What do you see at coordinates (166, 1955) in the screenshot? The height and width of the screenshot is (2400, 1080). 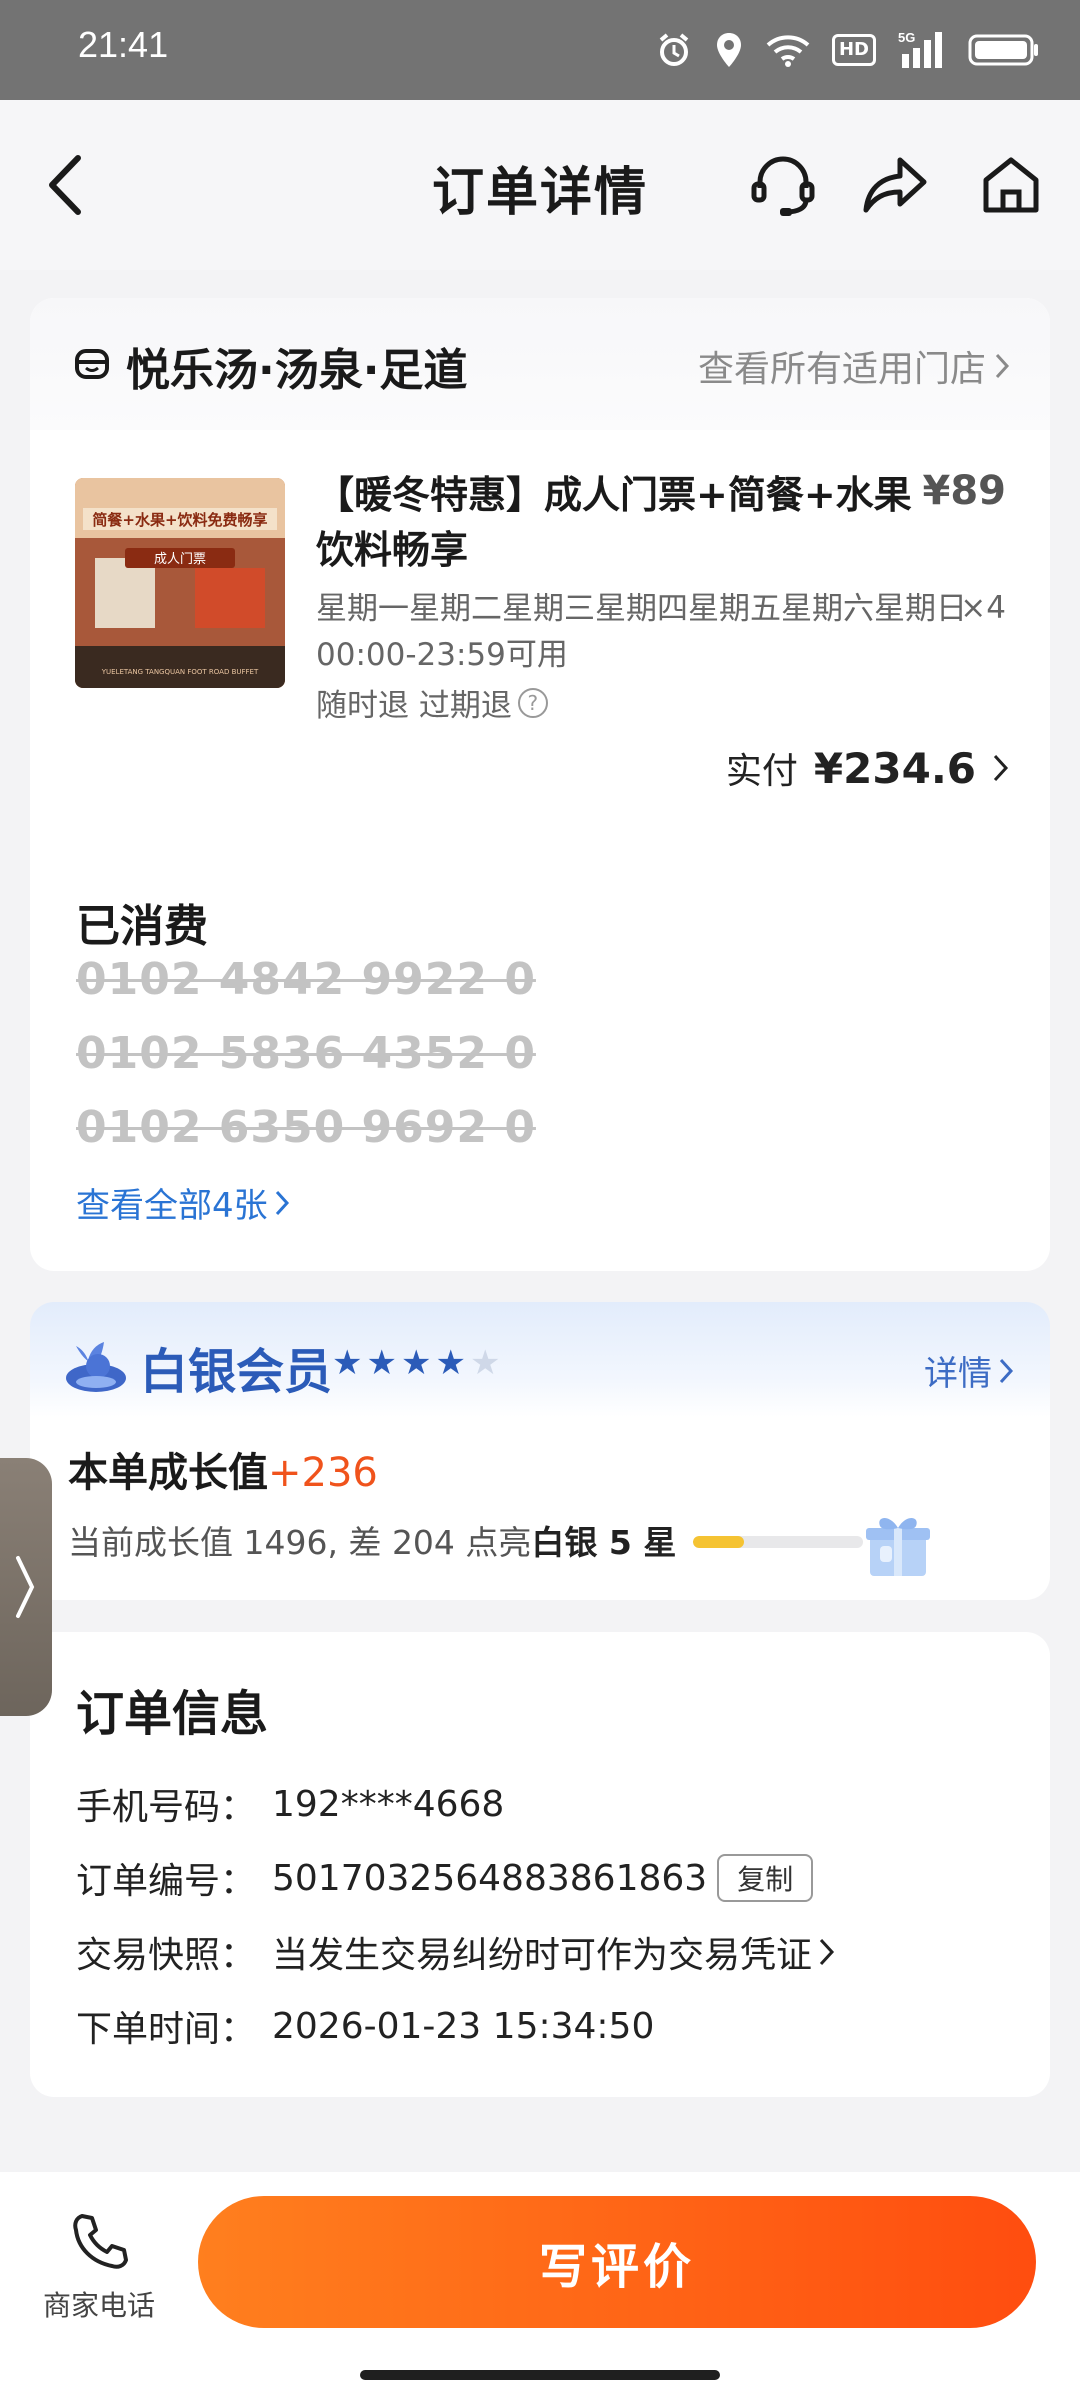 I see `info-label: 交易快照：` at bounding box center [166, 1955].